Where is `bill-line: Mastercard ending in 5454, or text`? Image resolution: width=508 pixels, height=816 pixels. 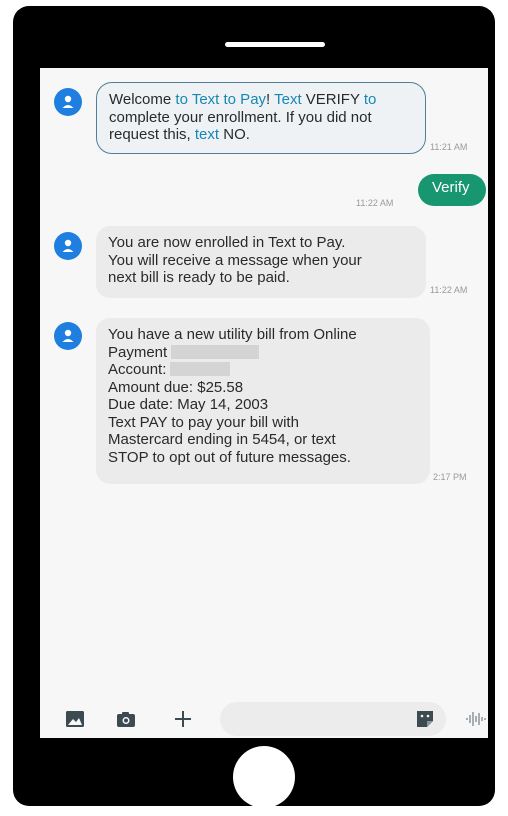 bill-line: Mastercard ending in 5454, or text is located at coordinates (222, 439).